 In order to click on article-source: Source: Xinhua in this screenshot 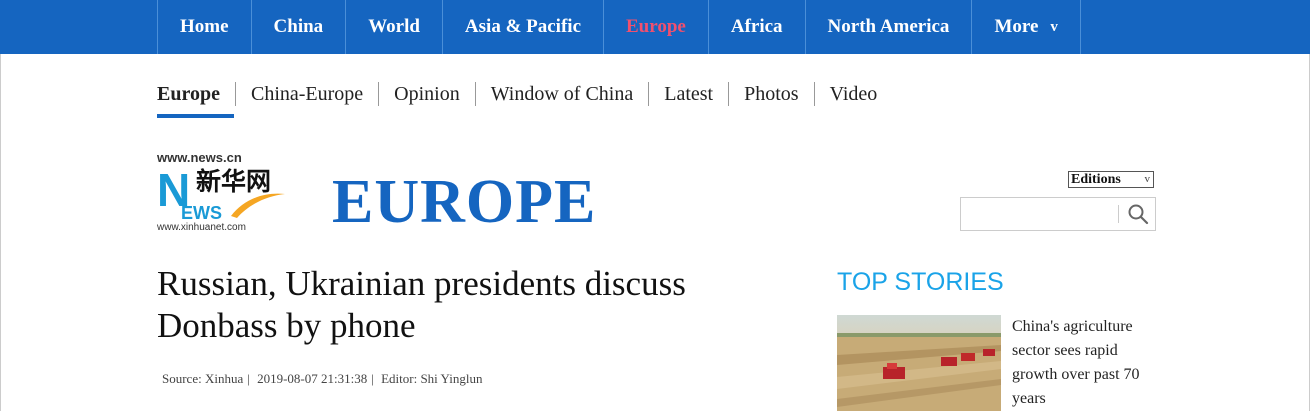, I will do `click(203, 378)`.